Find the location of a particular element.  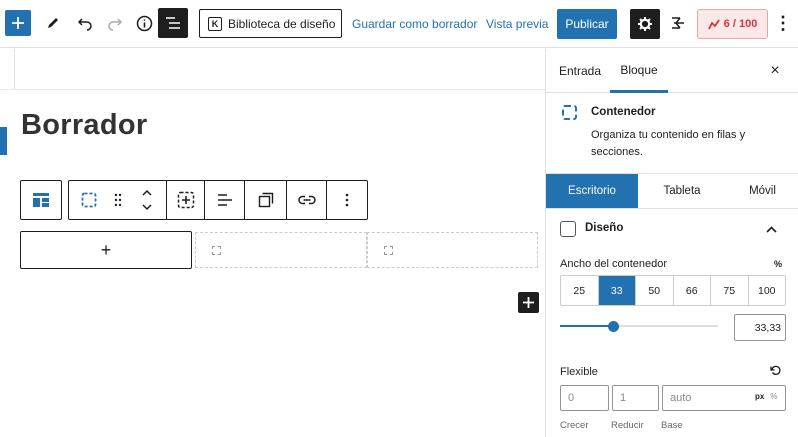

width-preset-button: 100 is located at coordinates (767, 290).